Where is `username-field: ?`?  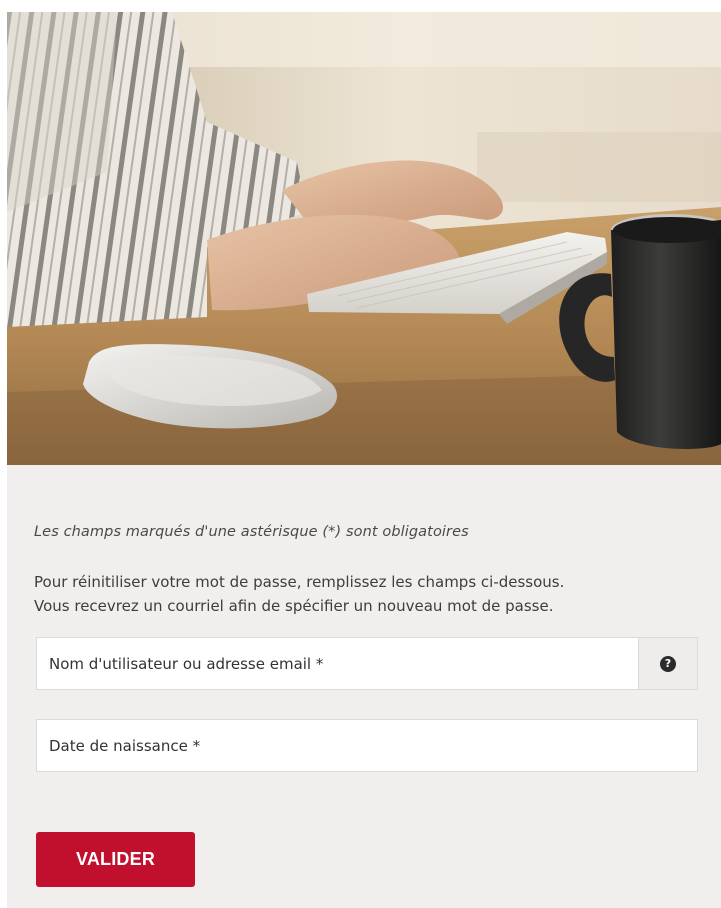 username-field: ? is located at coordinates (367, 663).